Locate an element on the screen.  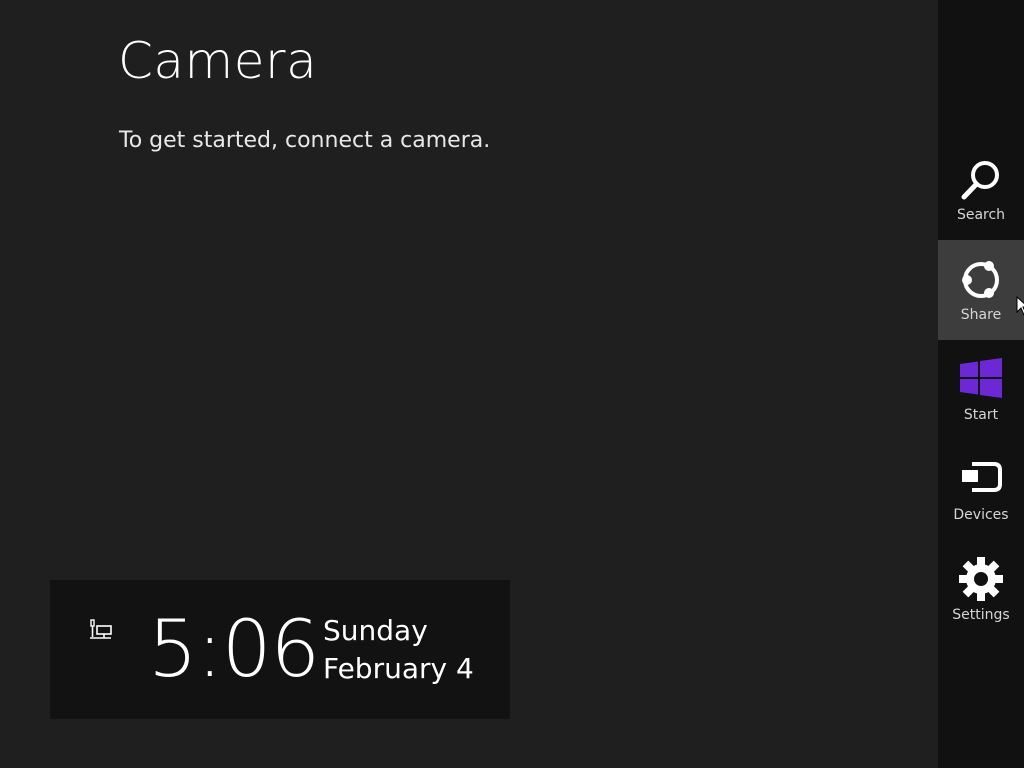
network-icon is located at coordinates (101, 629).